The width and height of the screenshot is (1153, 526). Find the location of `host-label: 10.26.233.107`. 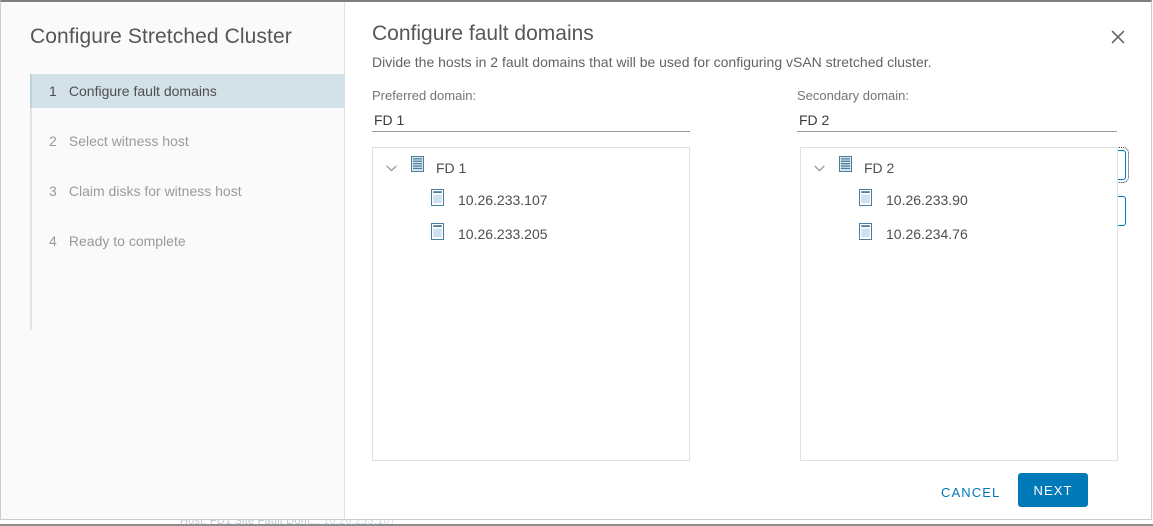

host-label: 10.26.233.107 is located at coordinates (503, 200).